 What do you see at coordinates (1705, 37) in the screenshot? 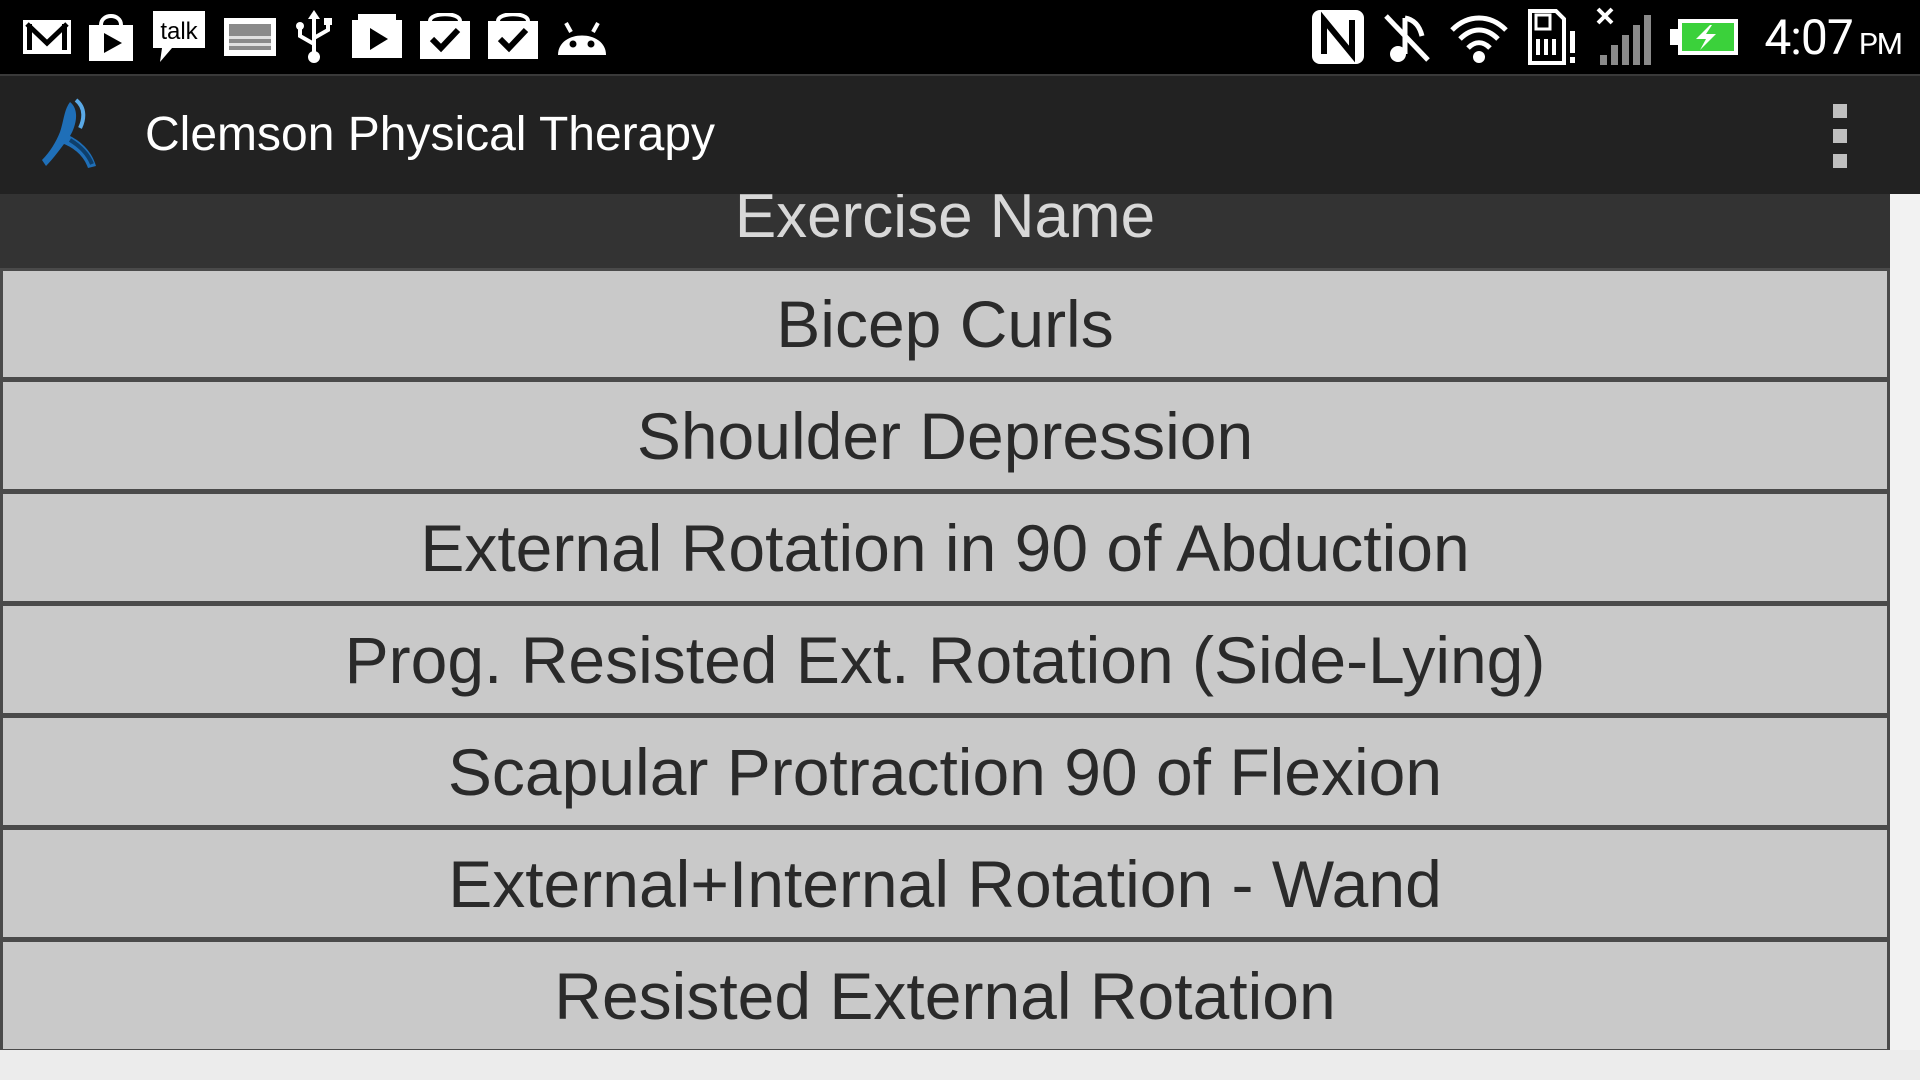
I see `battery-charging-icon` at bounding box center [1705, 37].